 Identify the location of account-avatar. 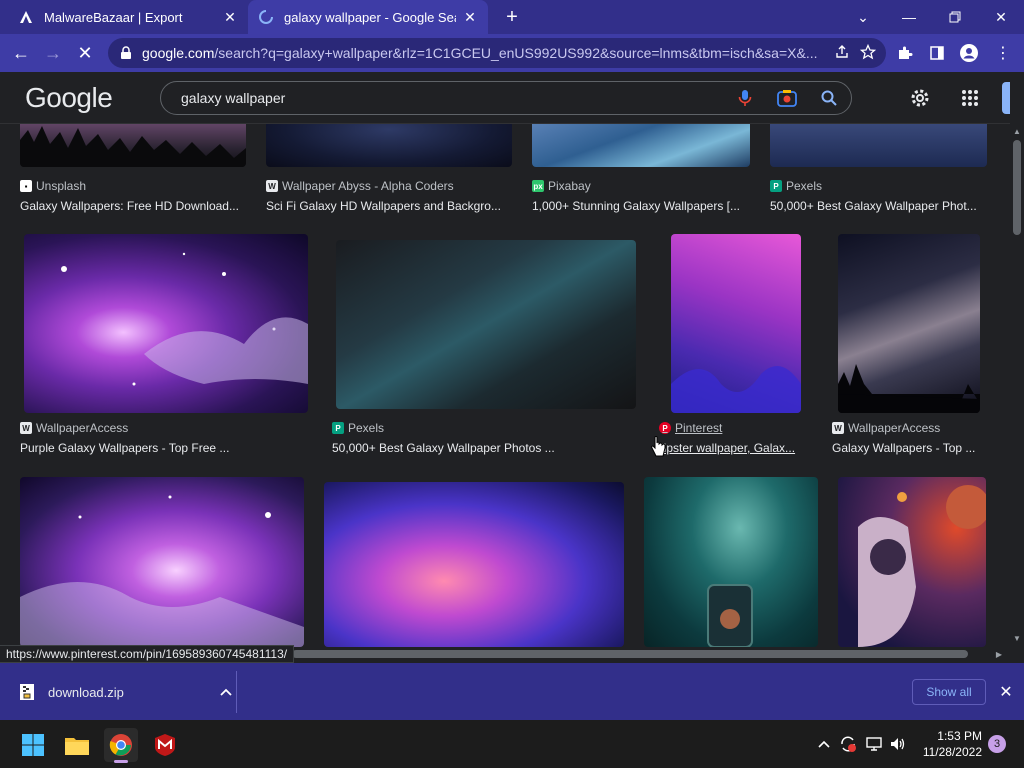
(1006, 98).